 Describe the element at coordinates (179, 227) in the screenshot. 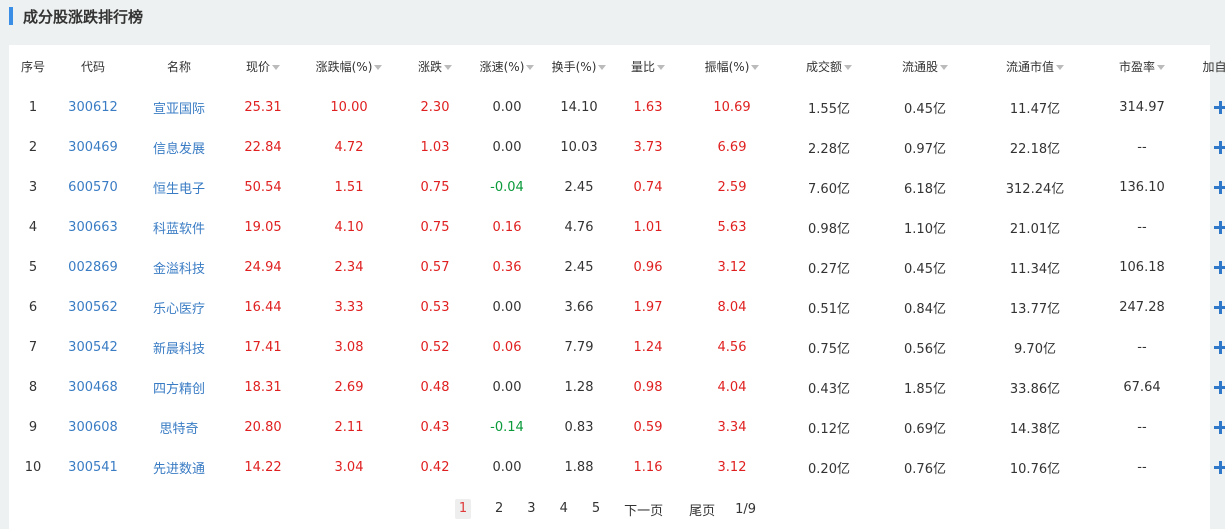

I see `stock-name-link: 科蓝软件` at that location.